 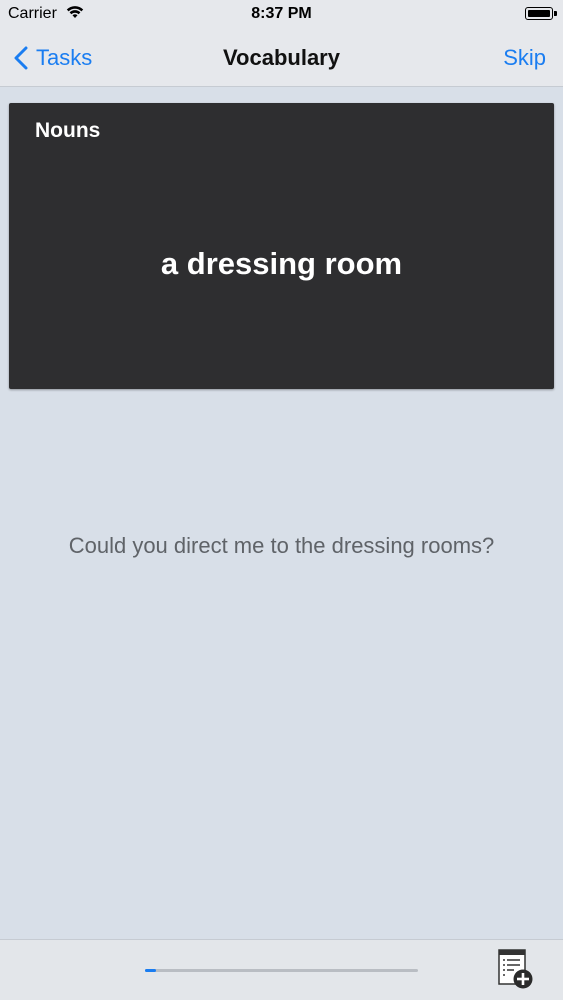 I want to click on page-title: Vocabulary, so click(x=281, y=57).